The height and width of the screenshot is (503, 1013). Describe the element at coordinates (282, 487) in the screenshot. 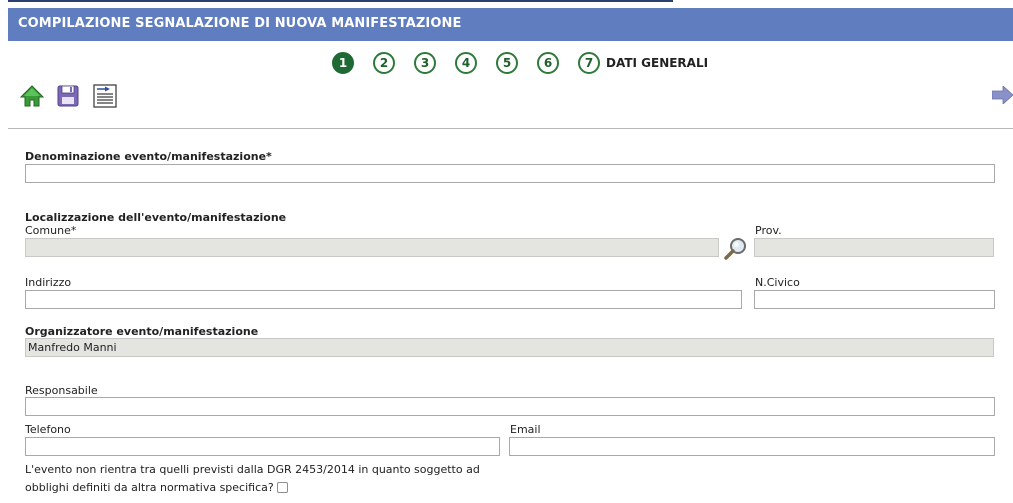

I see `dgr-checkbox` at that location.